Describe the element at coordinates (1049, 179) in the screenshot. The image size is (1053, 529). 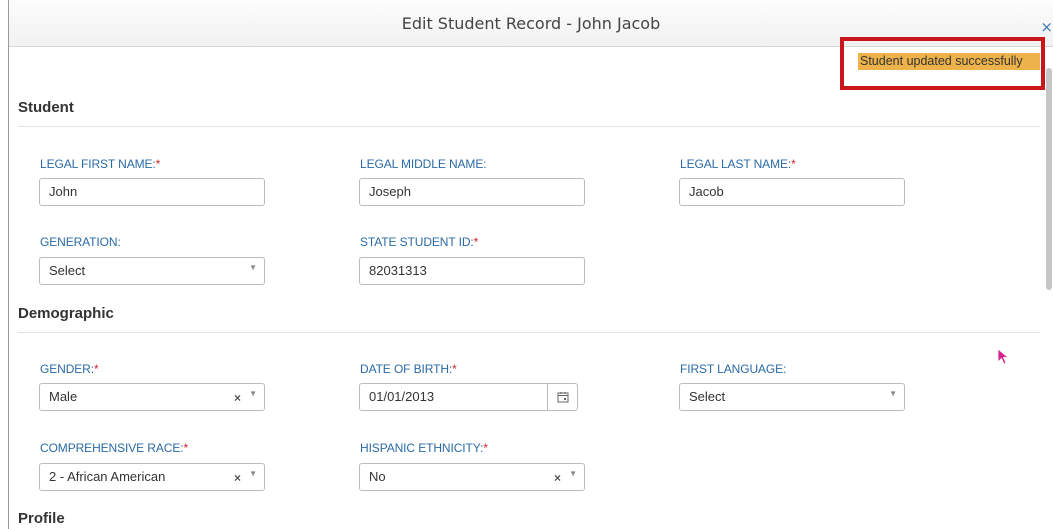
I see `scrollbar` at that location.